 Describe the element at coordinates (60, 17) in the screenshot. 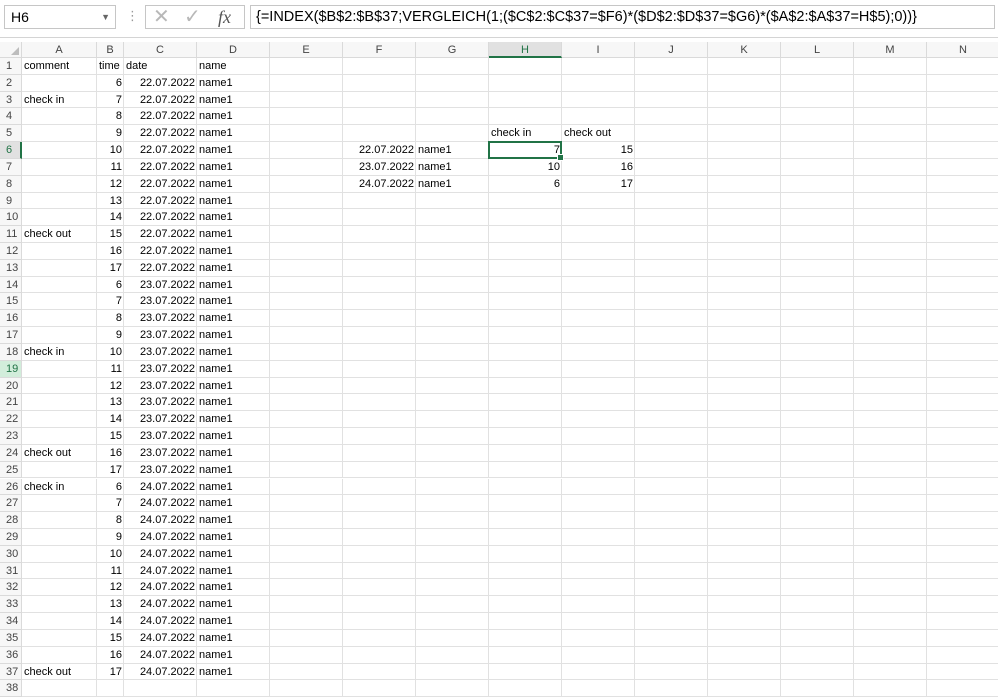

I see `name-box: H6 ▼` at that location.